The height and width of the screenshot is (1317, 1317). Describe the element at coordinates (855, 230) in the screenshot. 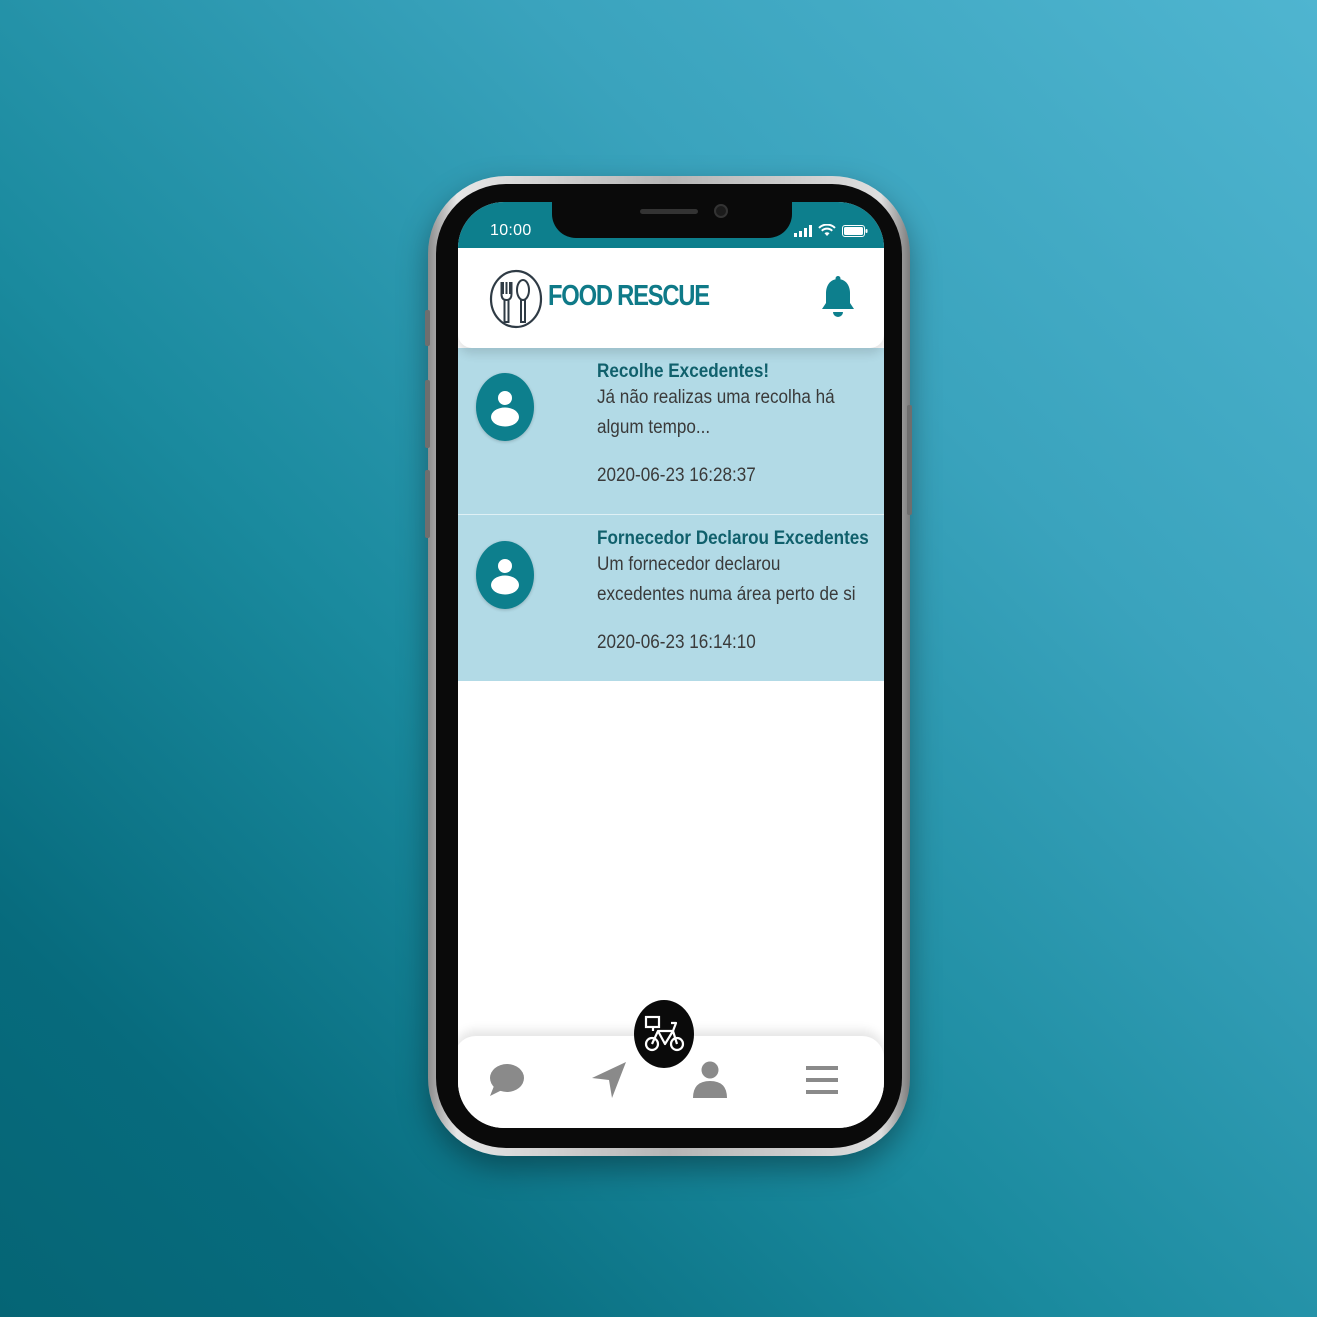

I see `battery-icon` at that location.